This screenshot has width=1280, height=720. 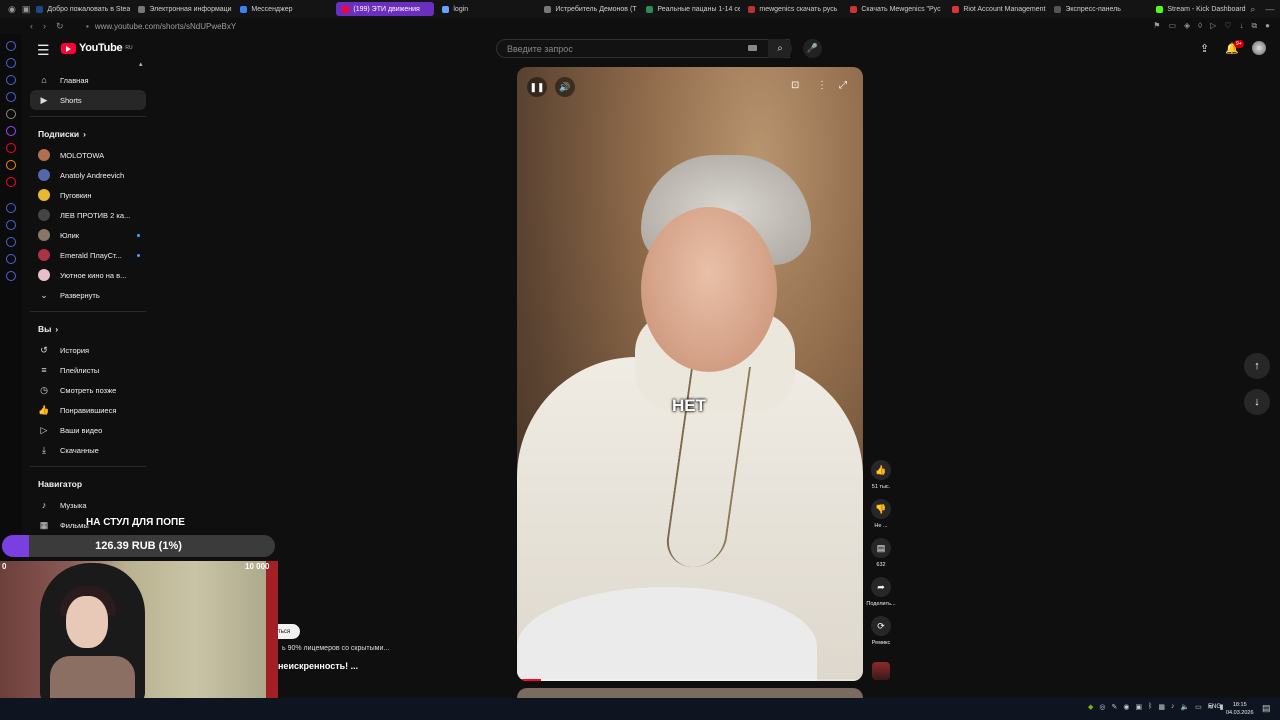 What do you see at coordinates (44, 26) in the screenshot?
I see `forward-icon: ›` at bounding box center [44, 26].